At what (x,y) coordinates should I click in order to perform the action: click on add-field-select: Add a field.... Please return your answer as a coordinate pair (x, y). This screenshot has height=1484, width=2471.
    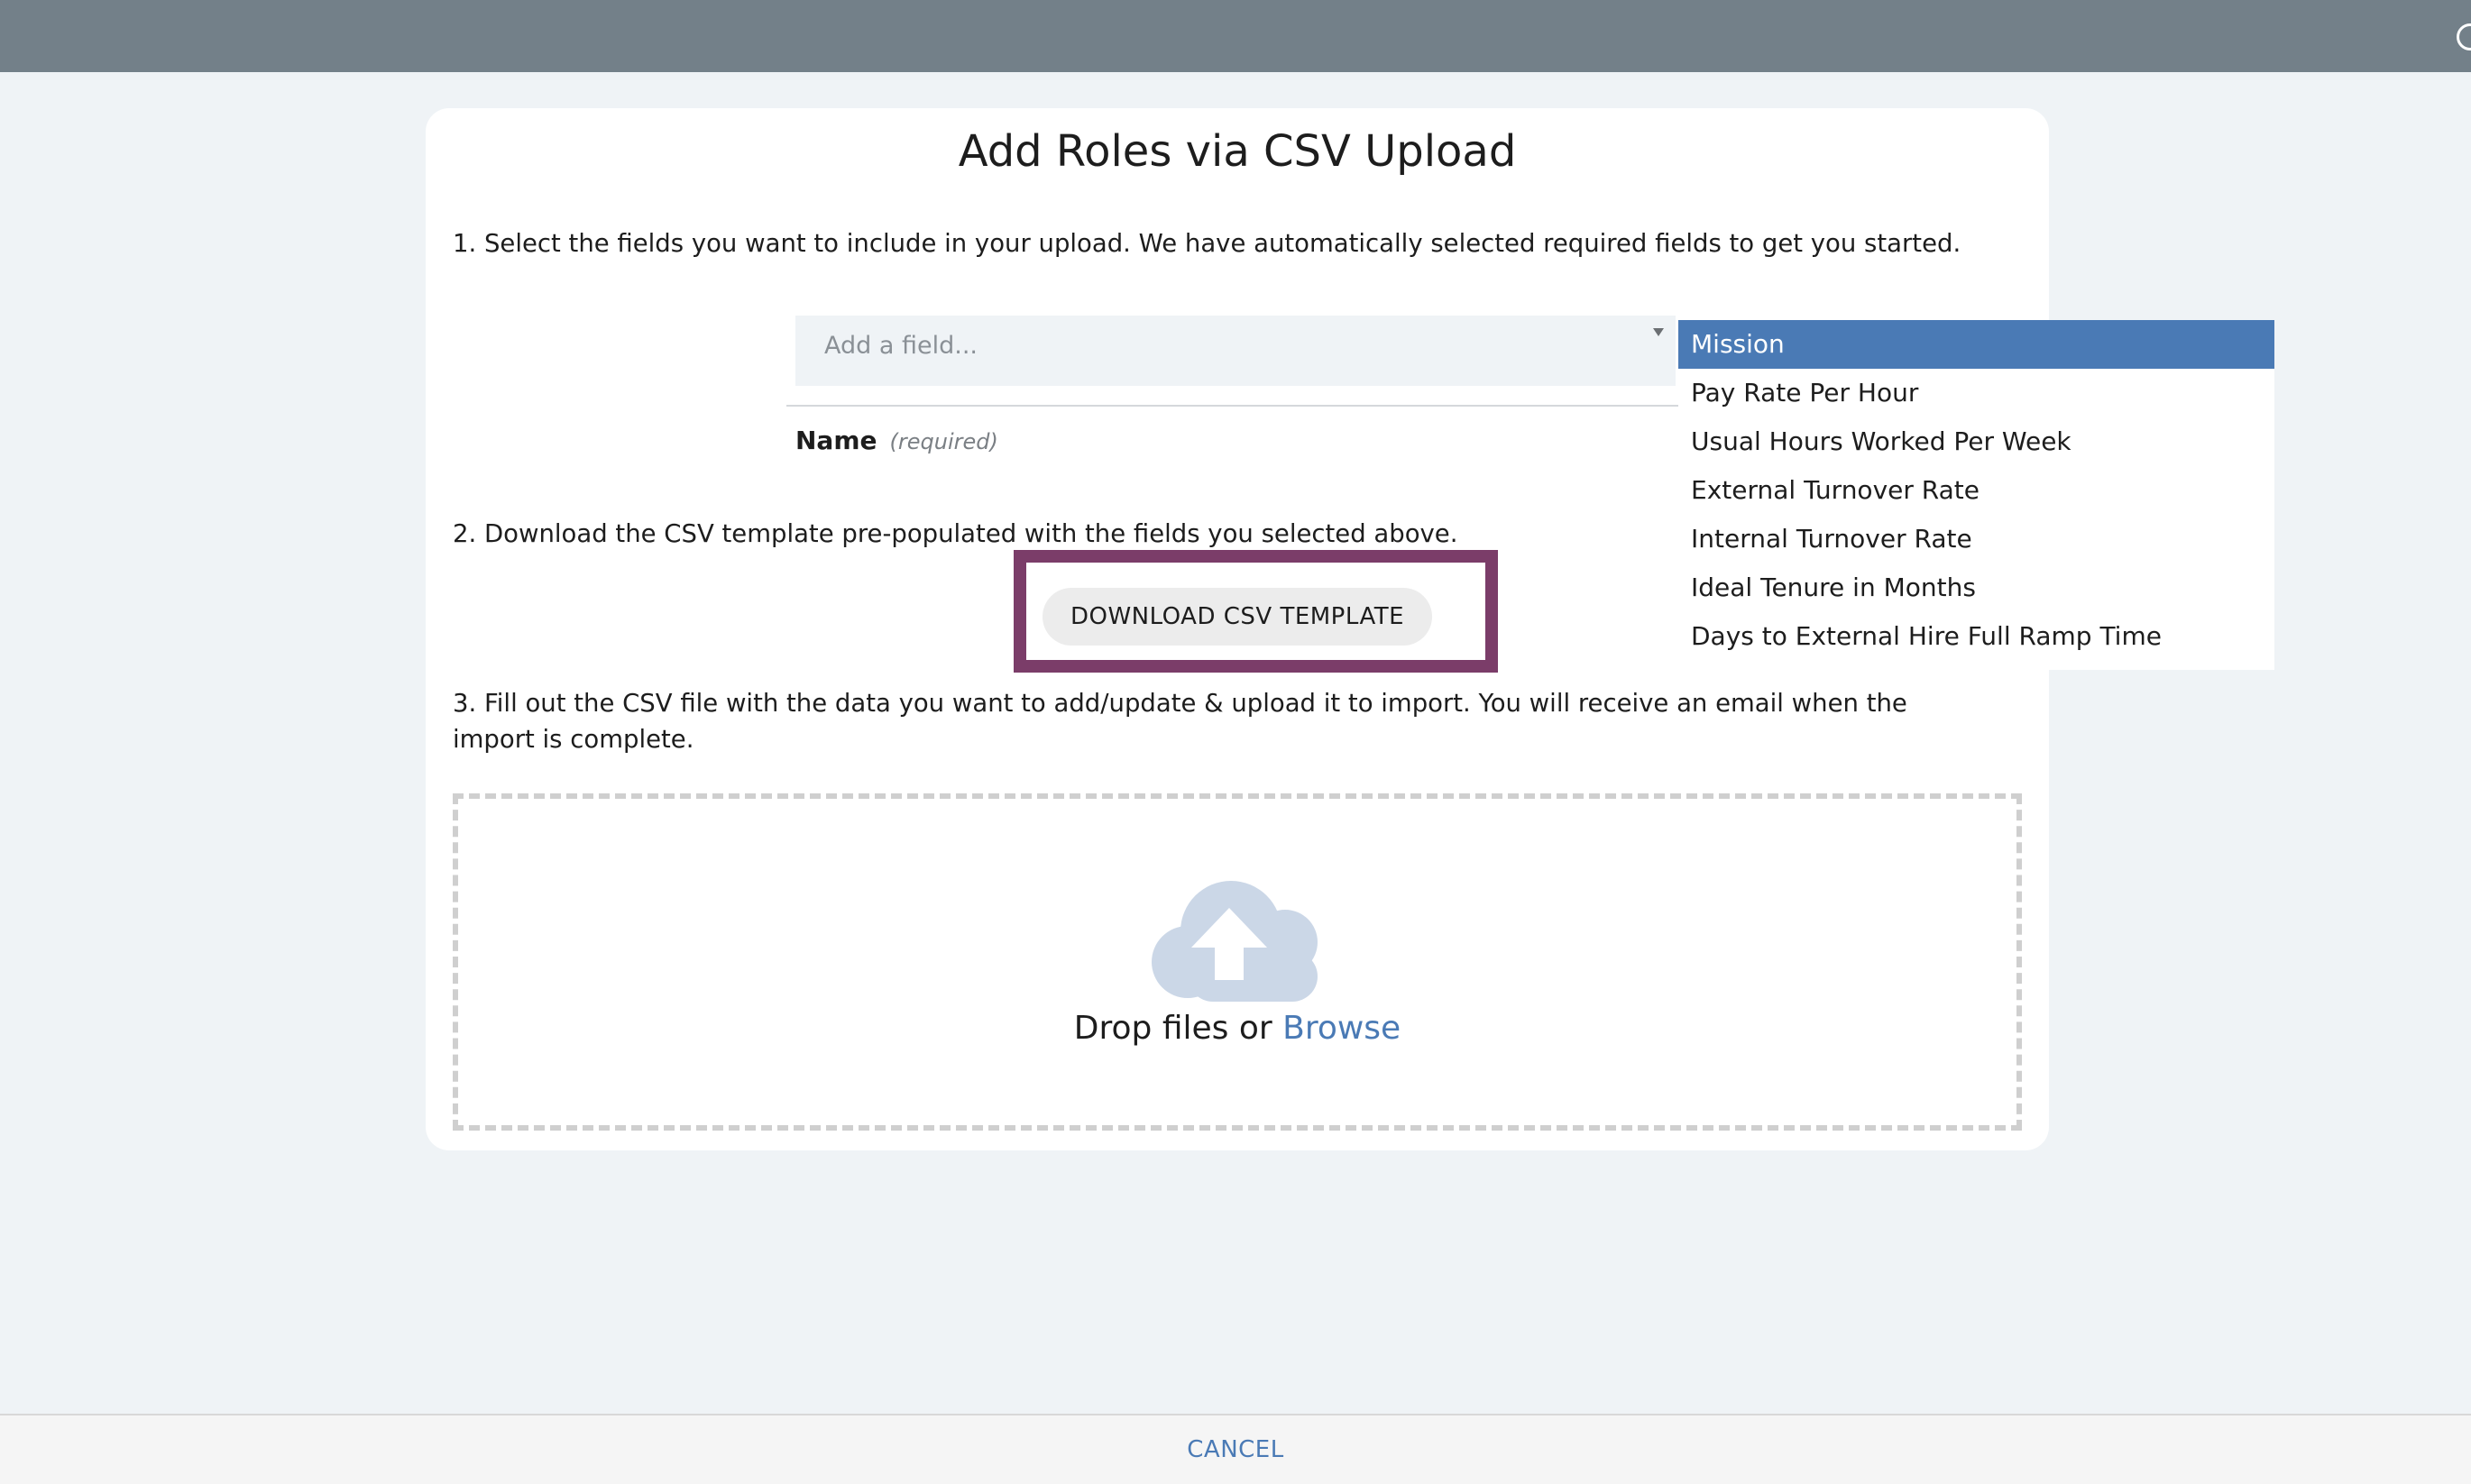
    Looking at the image, I should click on (1235, 351).